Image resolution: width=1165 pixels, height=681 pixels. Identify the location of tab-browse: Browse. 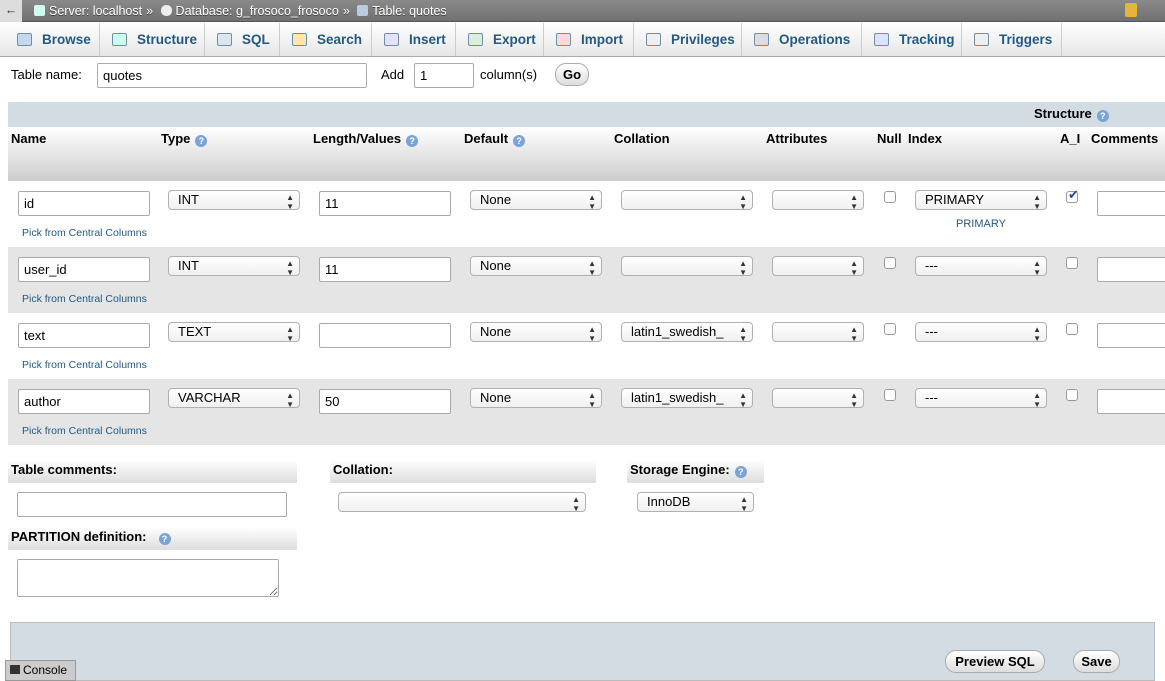
(52, 39).